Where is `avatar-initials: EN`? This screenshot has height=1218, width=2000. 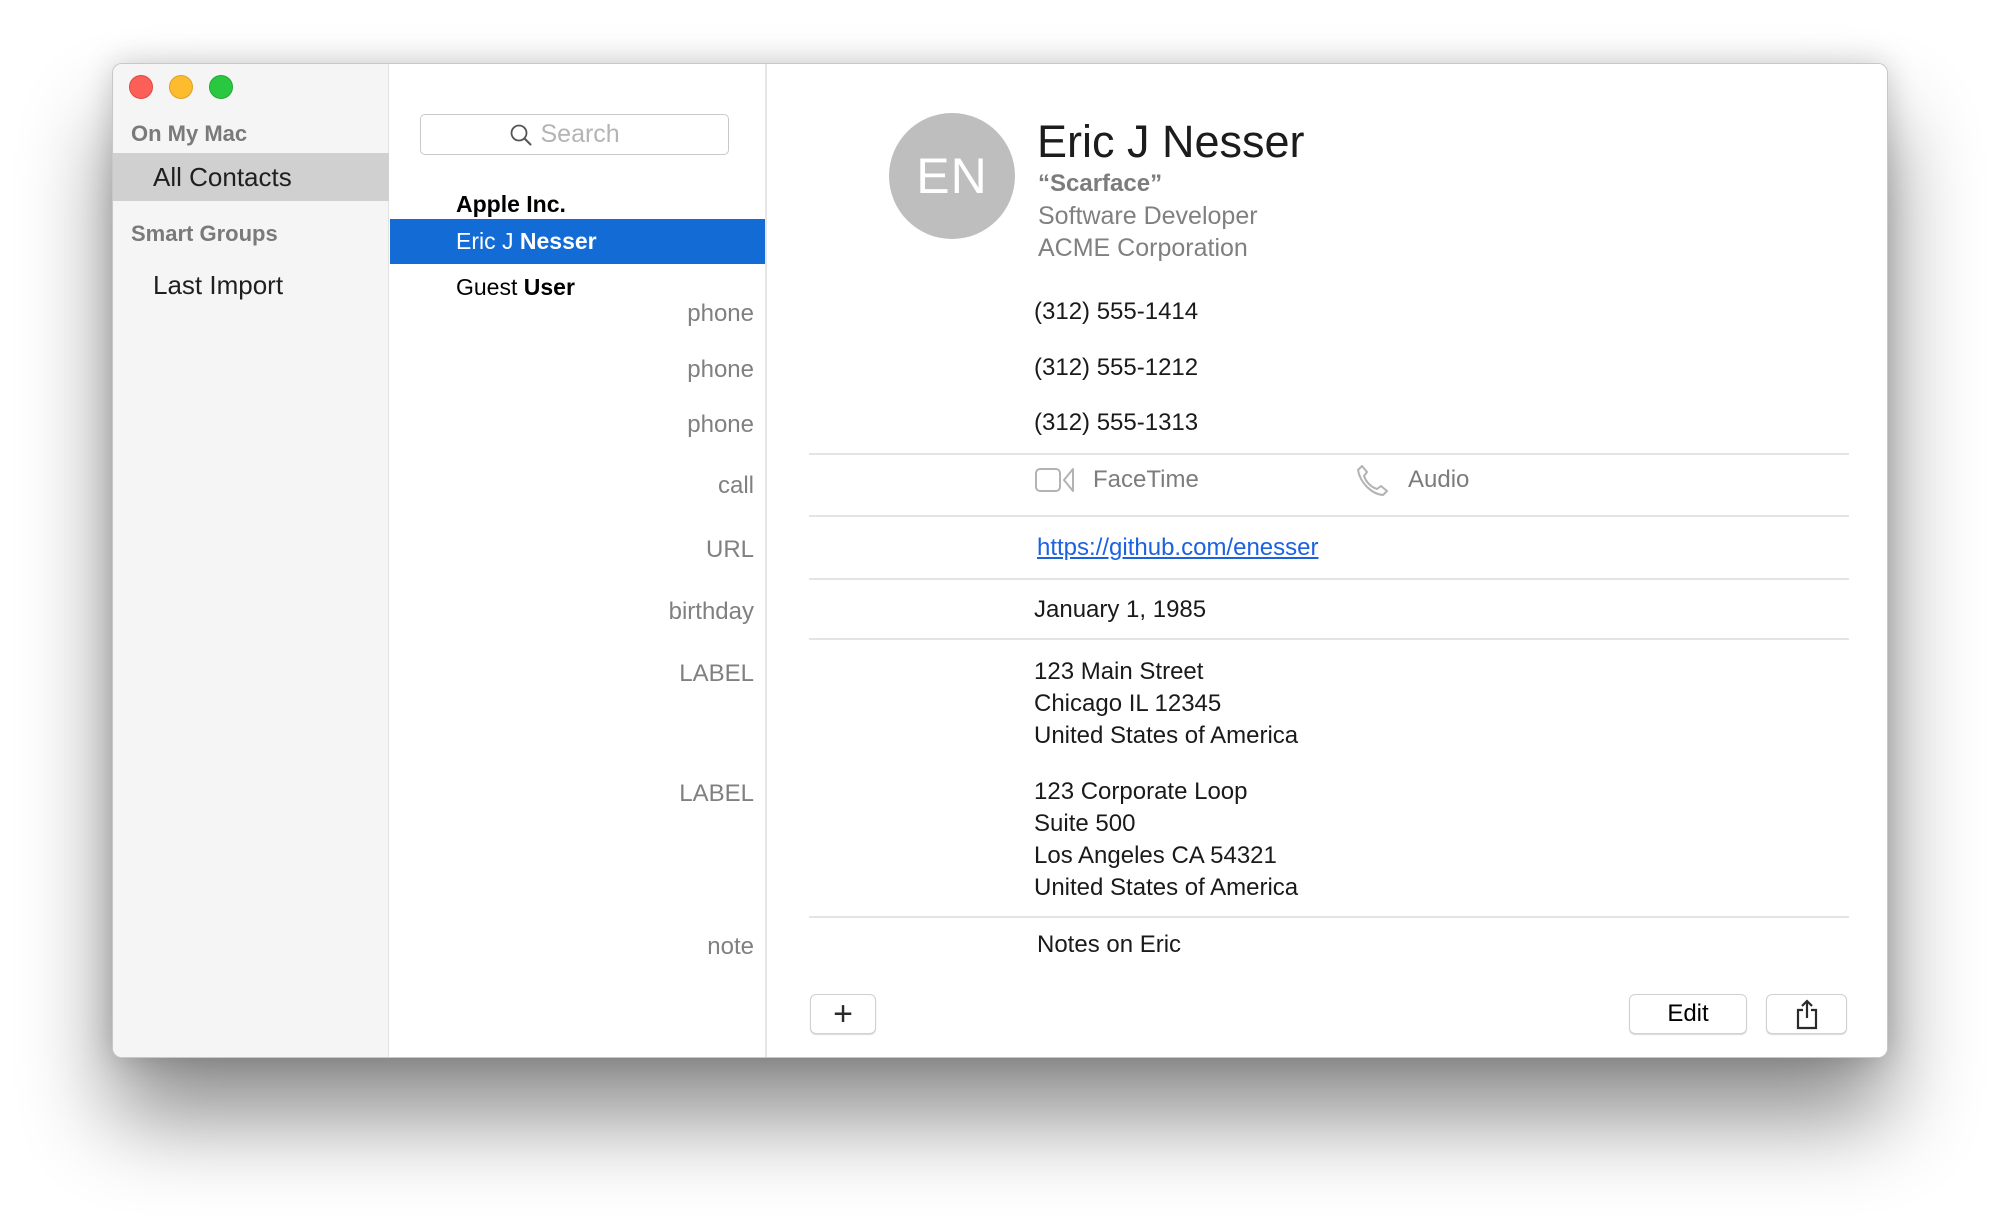
avatar-initials: EN is located at coordinates (952, 176).